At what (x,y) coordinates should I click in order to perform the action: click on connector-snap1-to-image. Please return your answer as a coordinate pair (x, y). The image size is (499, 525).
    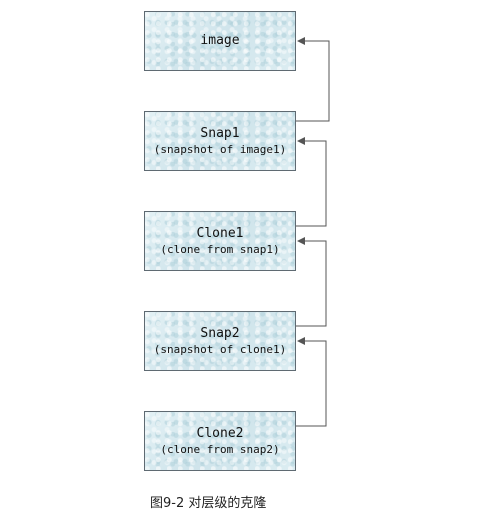
    Looking at the image, I should click on (313, 79).